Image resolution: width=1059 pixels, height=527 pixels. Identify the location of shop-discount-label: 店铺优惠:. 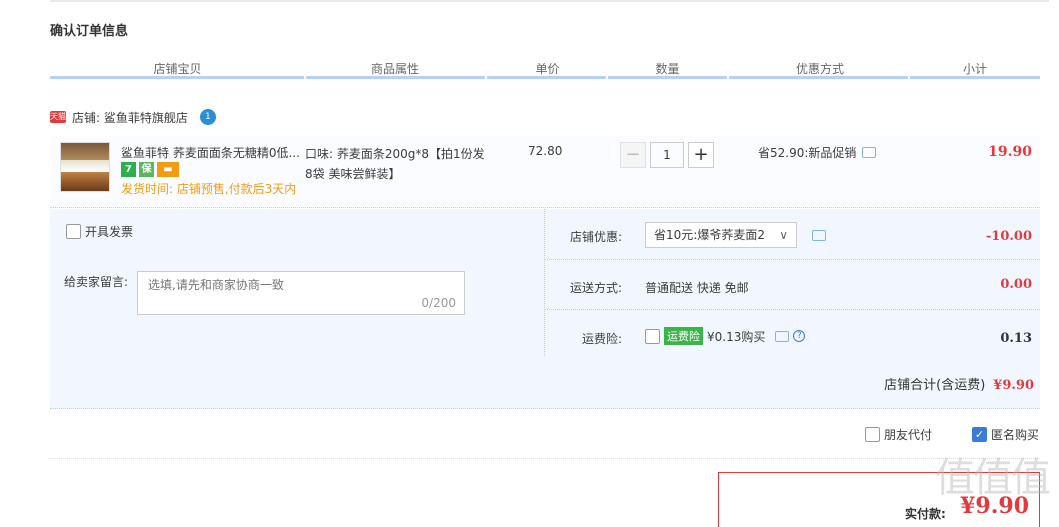
(595, 237).